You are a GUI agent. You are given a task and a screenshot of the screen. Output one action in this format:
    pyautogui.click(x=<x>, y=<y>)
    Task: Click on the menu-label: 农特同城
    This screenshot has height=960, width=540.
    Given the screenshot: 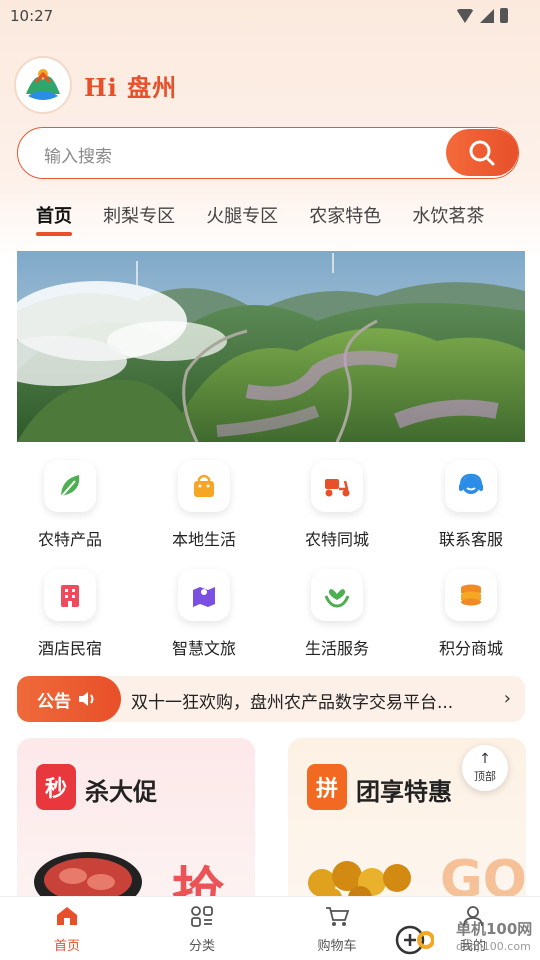 What is the action you would take?
    pyautogui.click(x=336, y=539)
    